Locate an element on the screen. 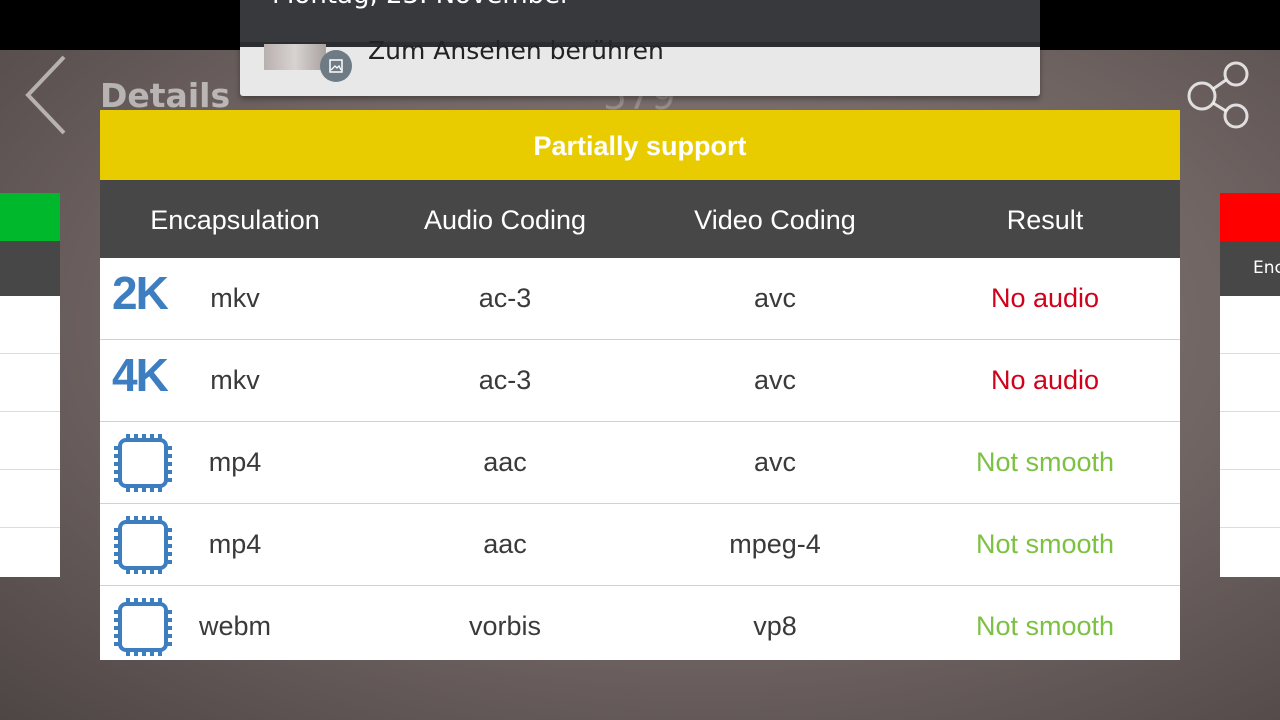  status-strip-green is located at coordinates (30, 217).